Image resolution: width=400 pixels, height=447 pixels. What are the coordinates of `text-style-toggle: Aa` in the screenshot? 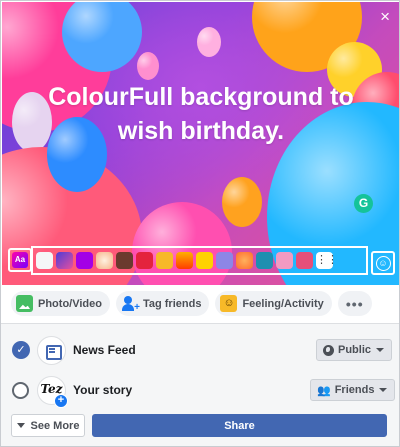 It's located at (20, 260).